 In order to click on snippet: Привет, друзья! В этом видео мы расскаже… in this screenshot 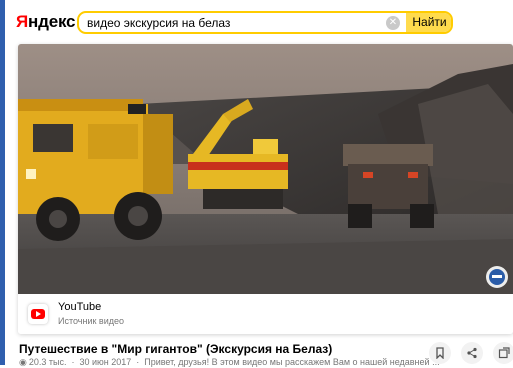, I will do `click(292, 362)`.